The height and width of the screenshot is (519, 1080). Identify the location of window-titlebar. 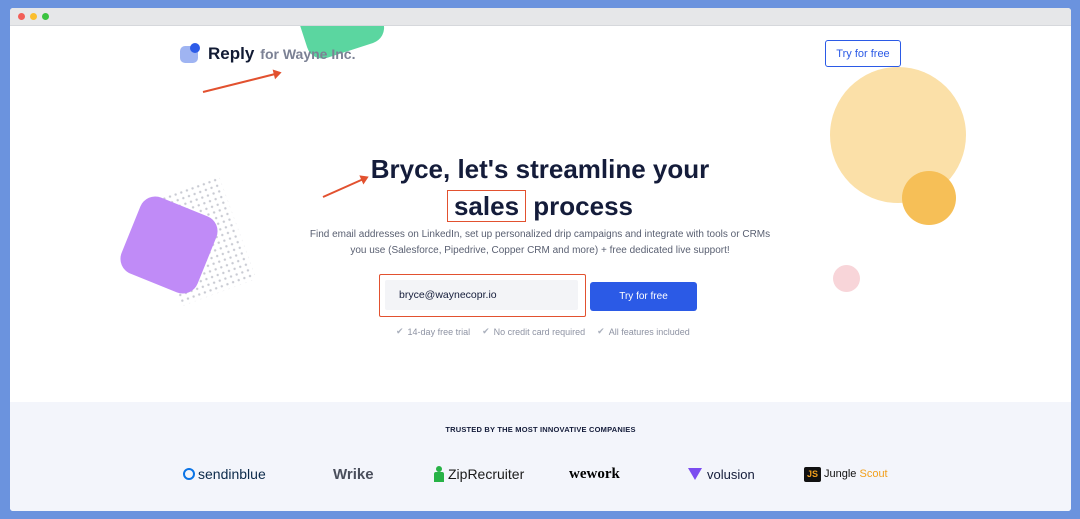
(540, 17).